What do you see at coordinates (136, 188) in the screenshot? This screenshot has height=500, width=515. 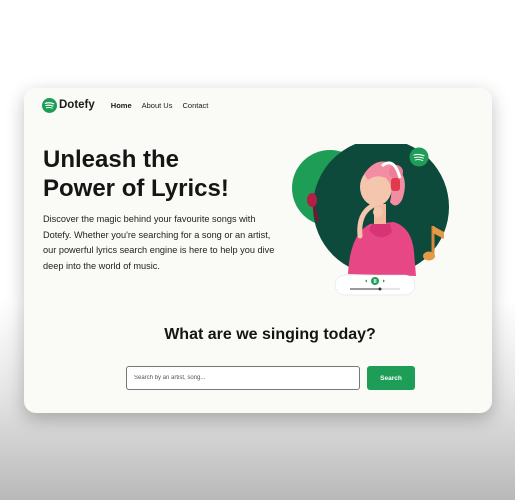 I see `headline-line-2: Power of Lyrics!` at bounding box center [136, 188].